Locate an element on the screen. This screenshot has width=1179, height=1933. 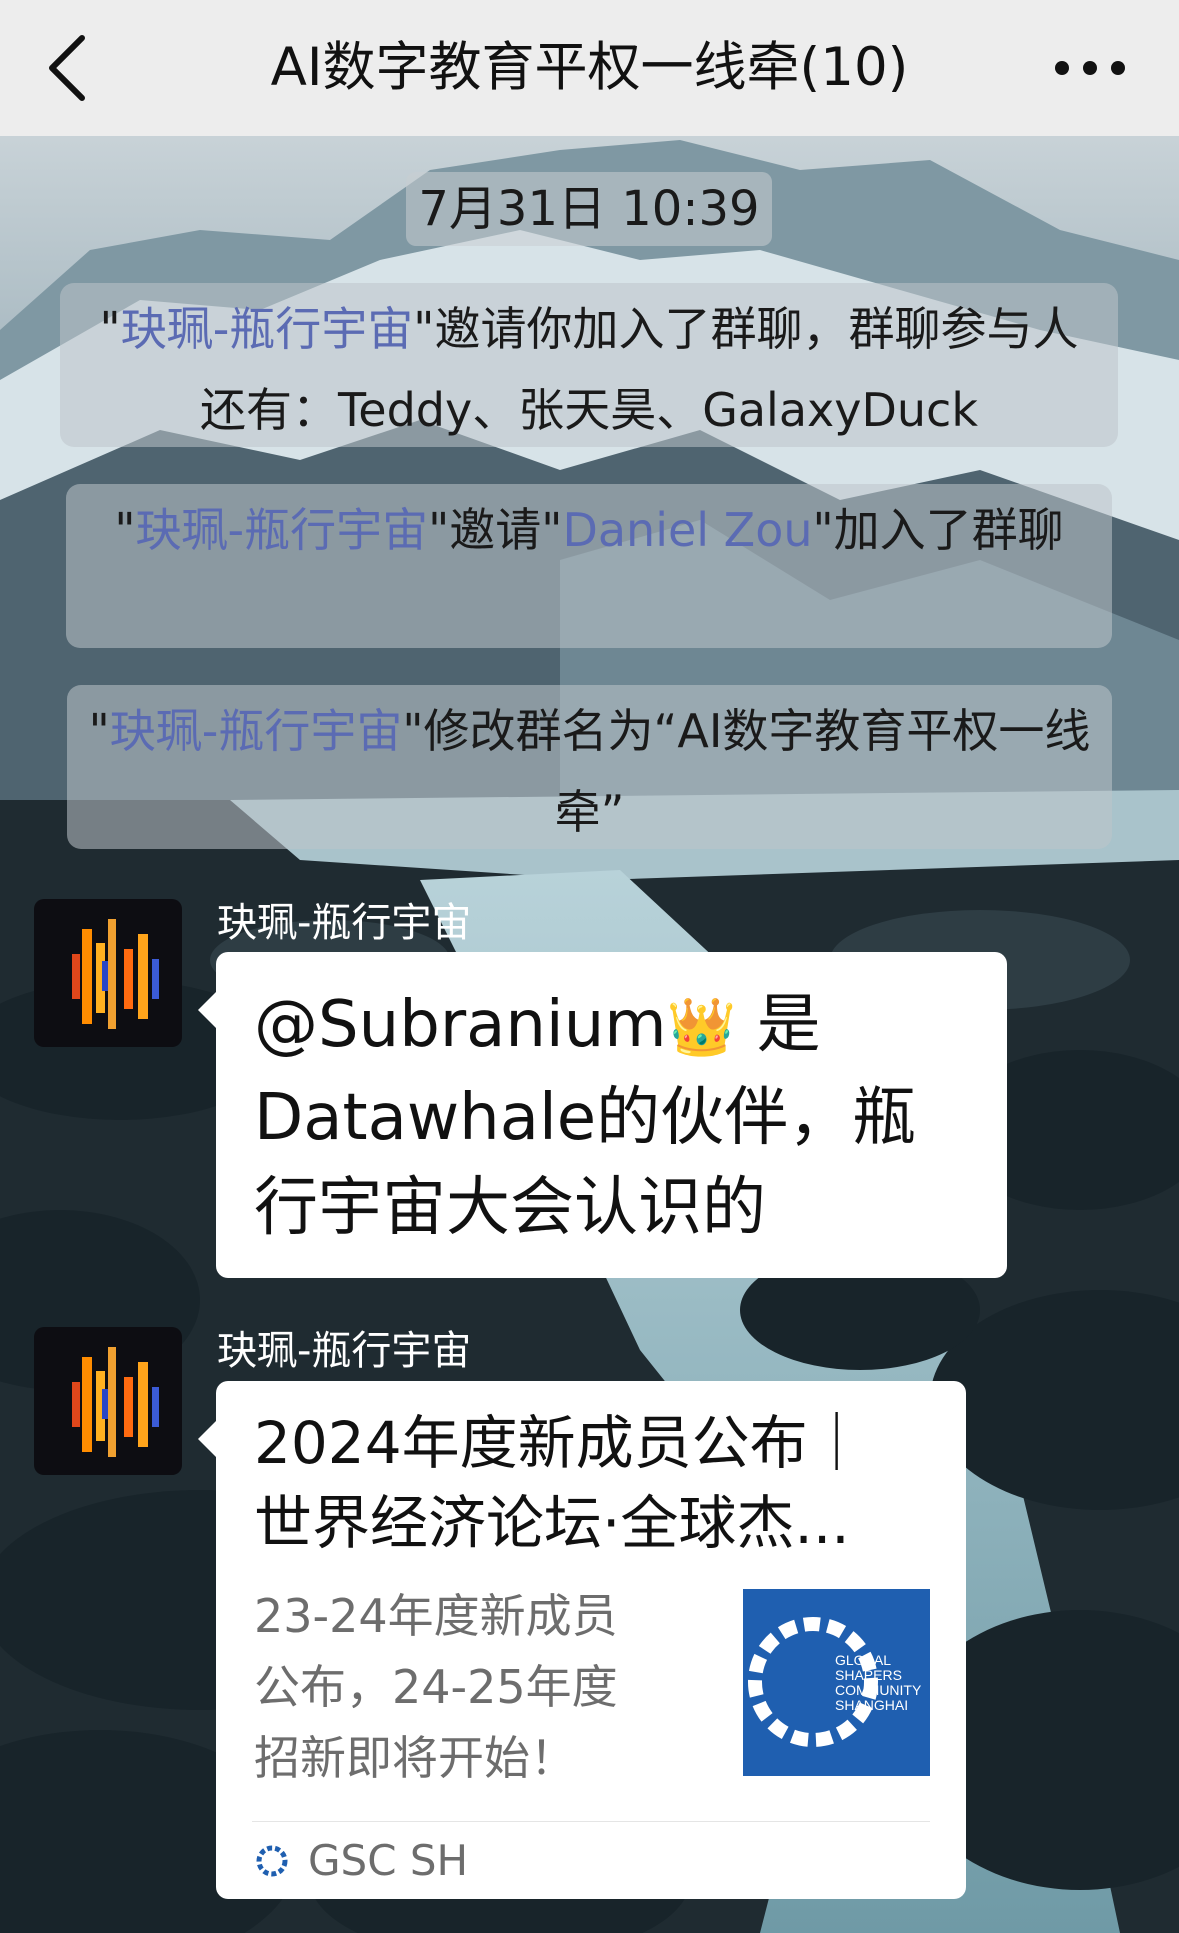
notice-text: "加入了群聊 is located at coordinates (938, 530).